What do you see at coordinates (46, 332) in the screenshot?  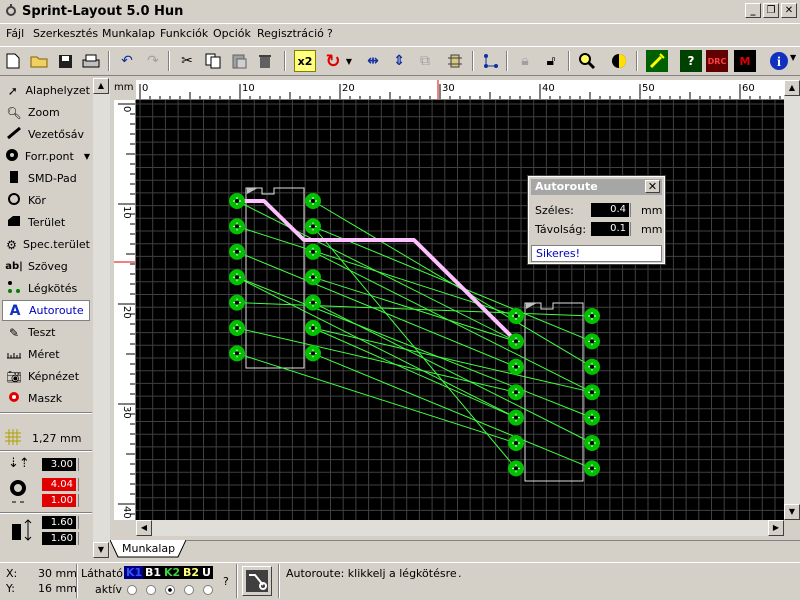 I see `tool-test: ✎ Teszt` at bounding box center [46, 332].